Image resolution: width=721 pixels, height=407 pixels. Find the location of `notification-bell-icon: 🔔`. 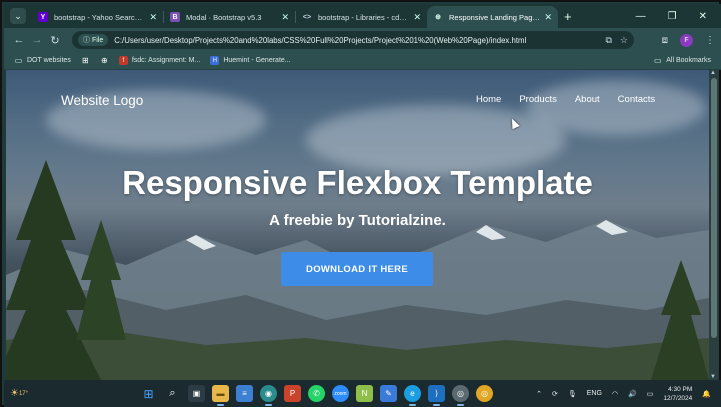

notification-bell-icon: 🔔 is located at coordinates (706, 394).